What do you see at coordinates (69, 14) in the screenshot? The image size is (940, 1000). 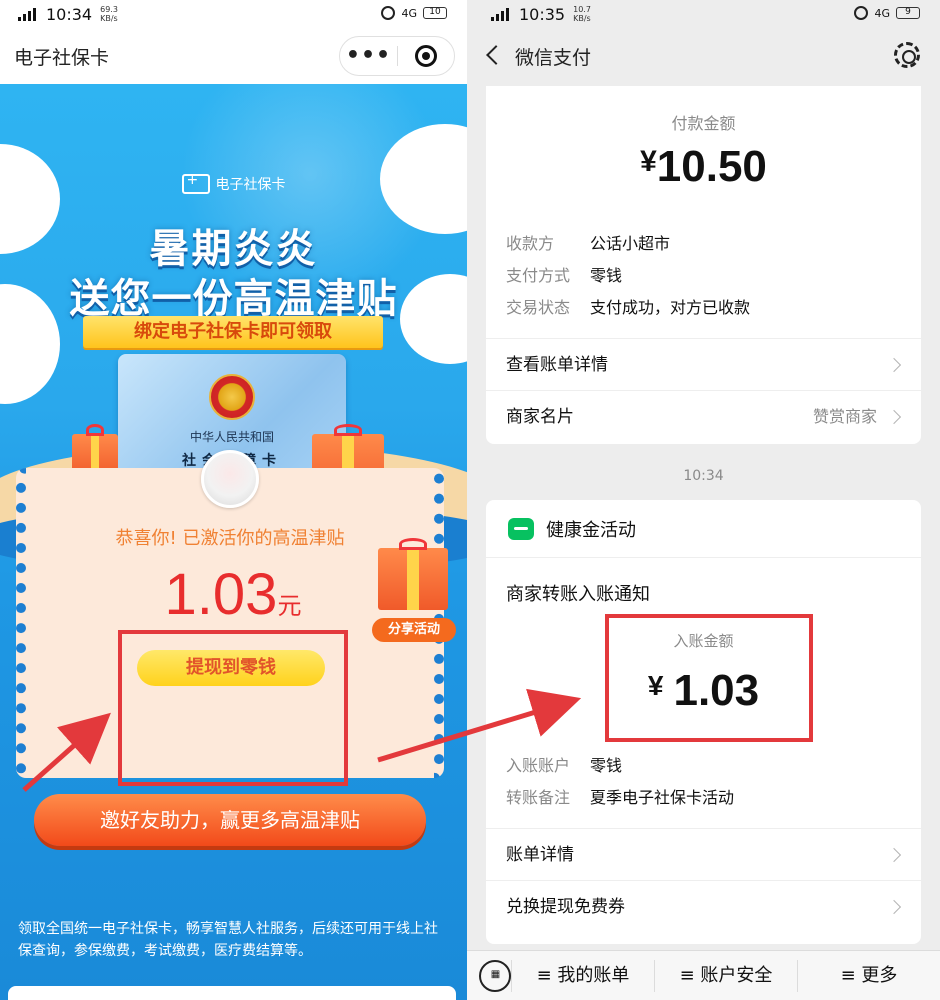 I see `status-time: 10:34` at bounding box center [69, 14].